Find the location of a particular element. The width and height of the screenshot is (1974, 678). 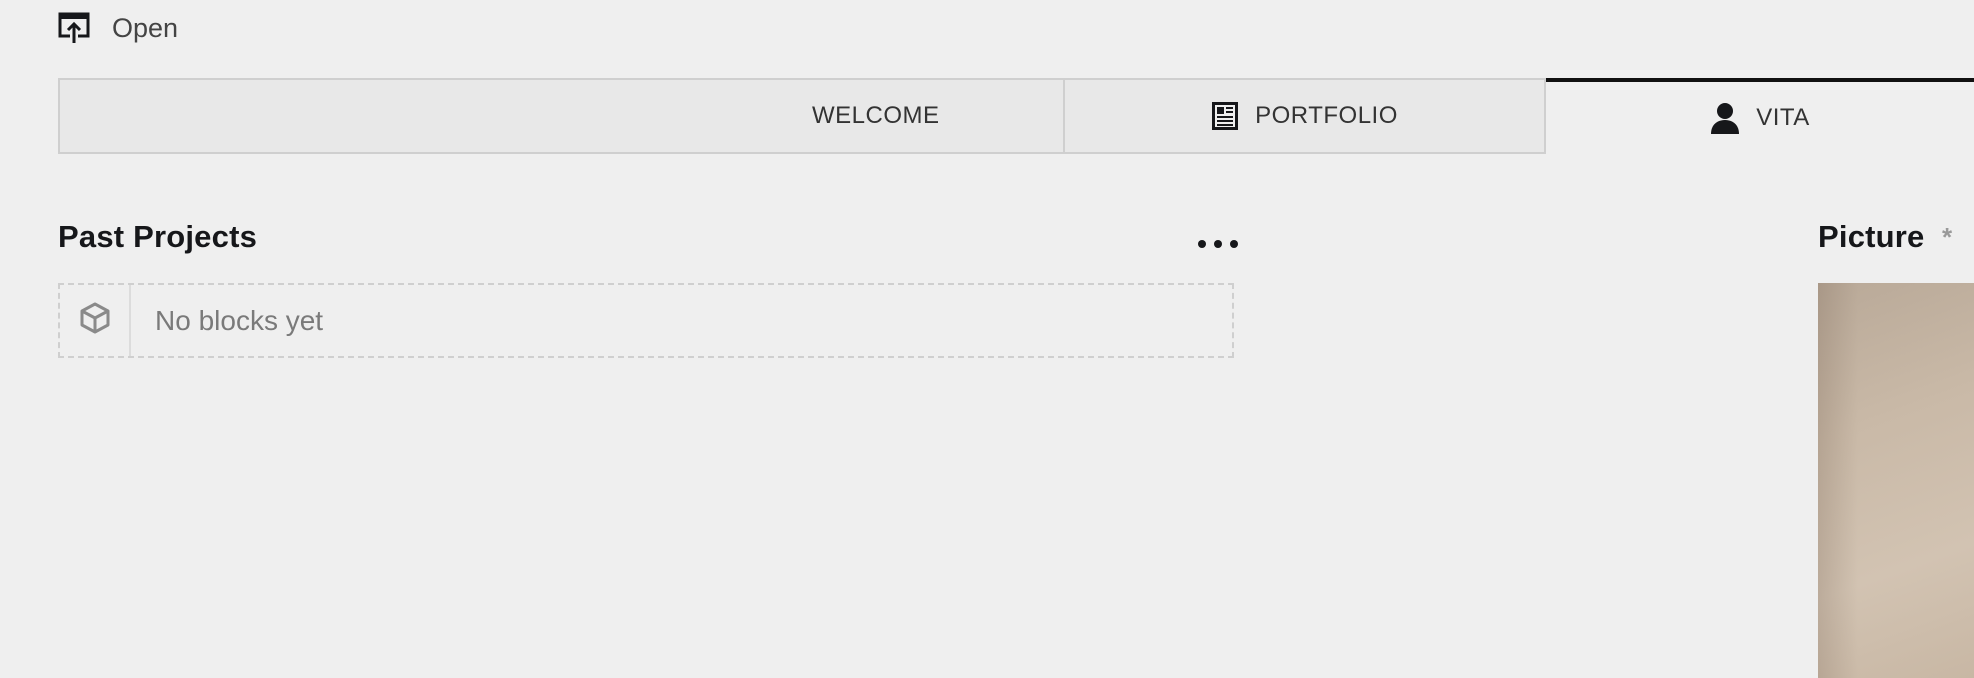

dots-icon is located at coordinates (1202, 244).